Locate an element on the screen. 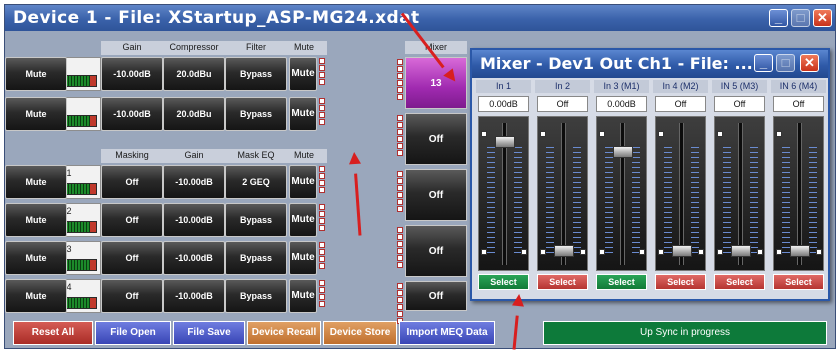 The image size is (840, 351). mask-eq-button: 2 GEQ is located at coordinates (256, 182).